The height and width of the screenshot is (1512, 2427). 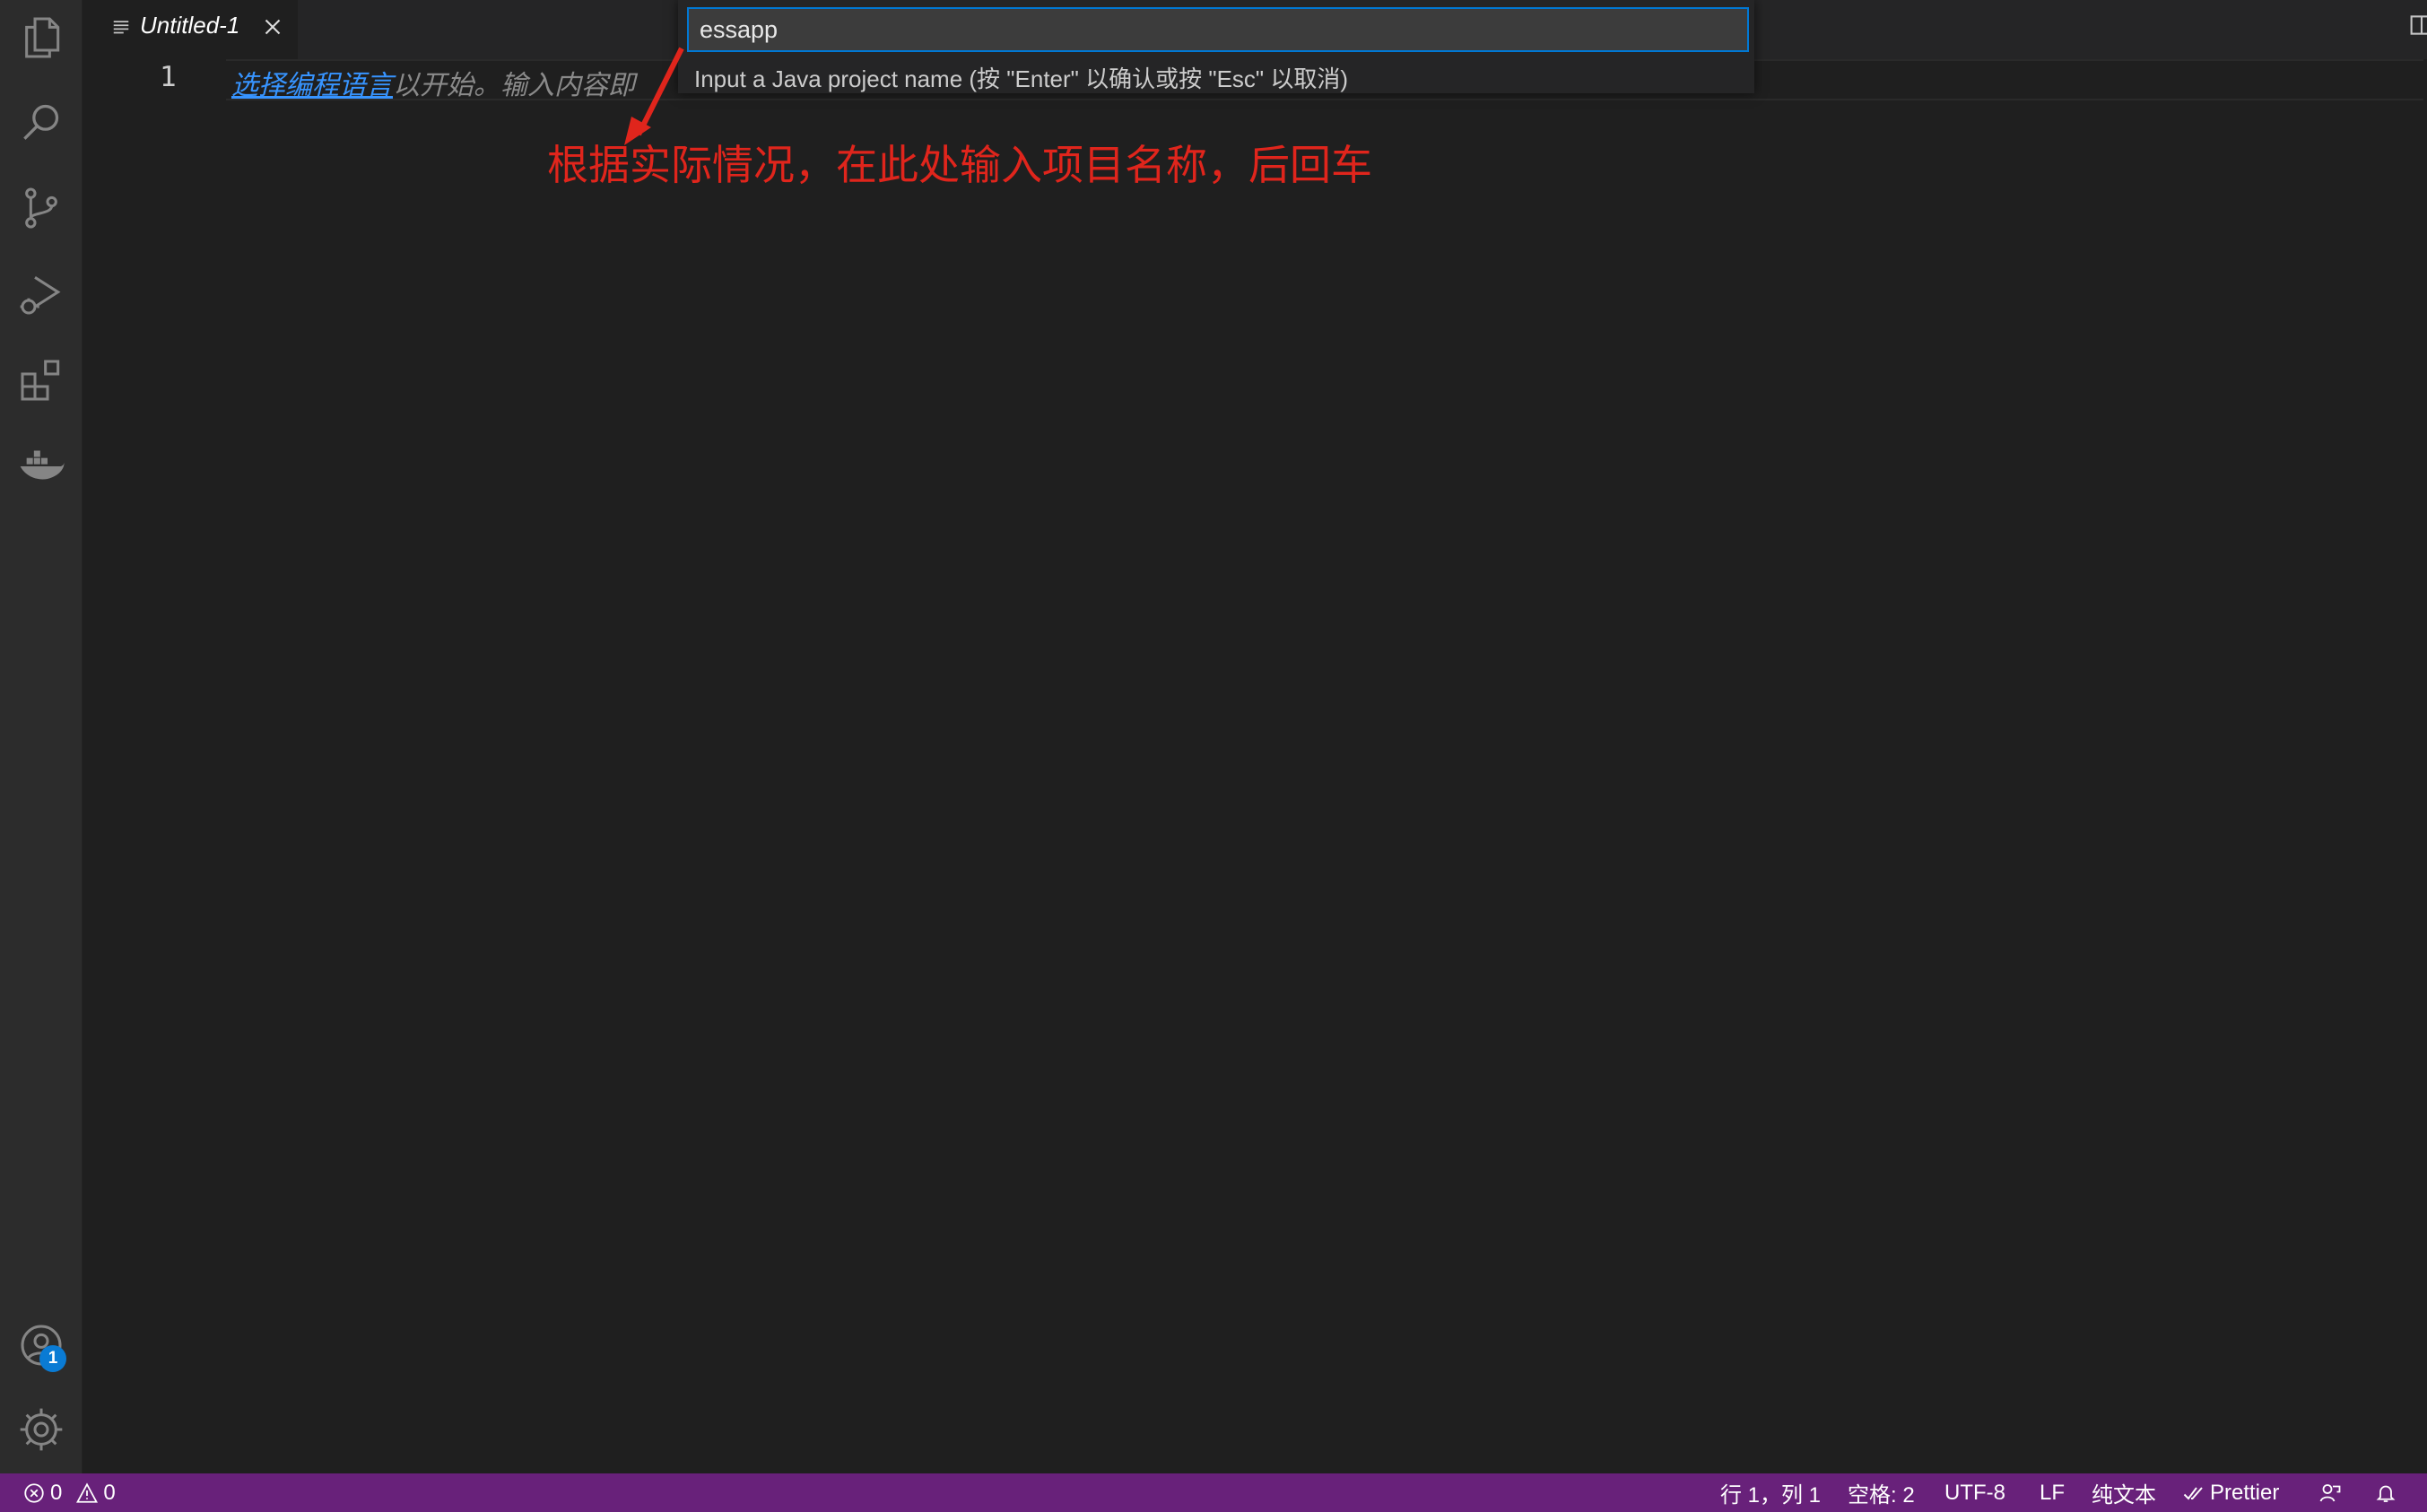 I want to click on source-control-icon, so click(x=41, y=208).